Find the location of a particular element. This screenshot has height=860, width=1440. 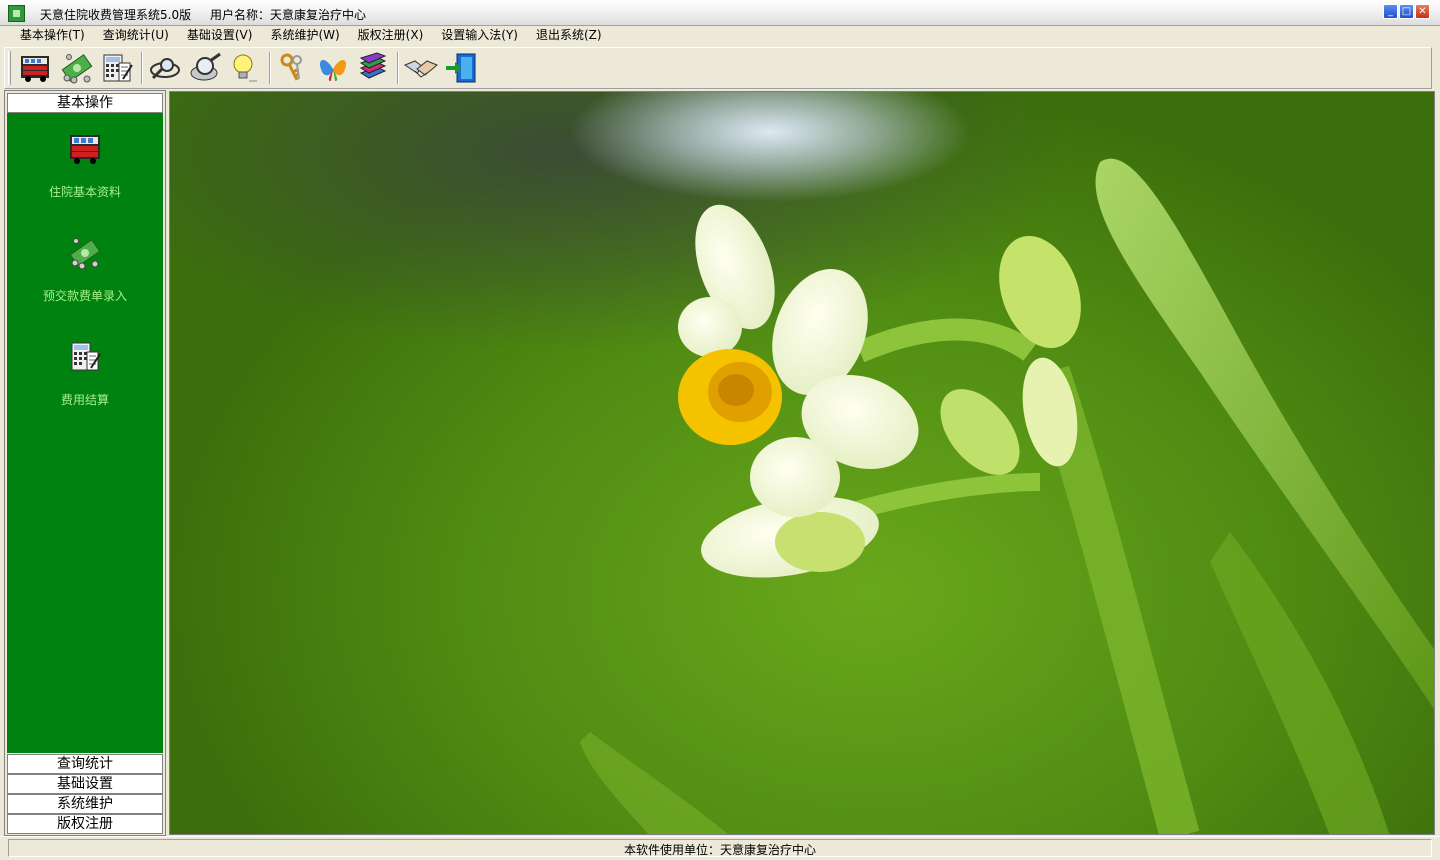

handshake-icon is located at coordinates (420, 69).